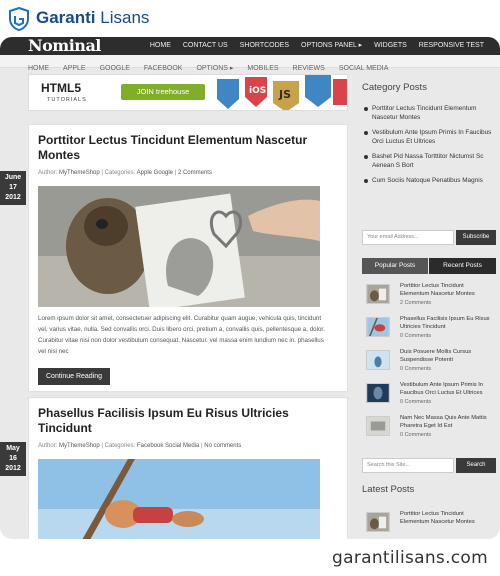  What do you see at coordinates (168, 446) in the screenshot?
I see `post-categories-link: Facebook Social Media` at bounding box center [168, 446].